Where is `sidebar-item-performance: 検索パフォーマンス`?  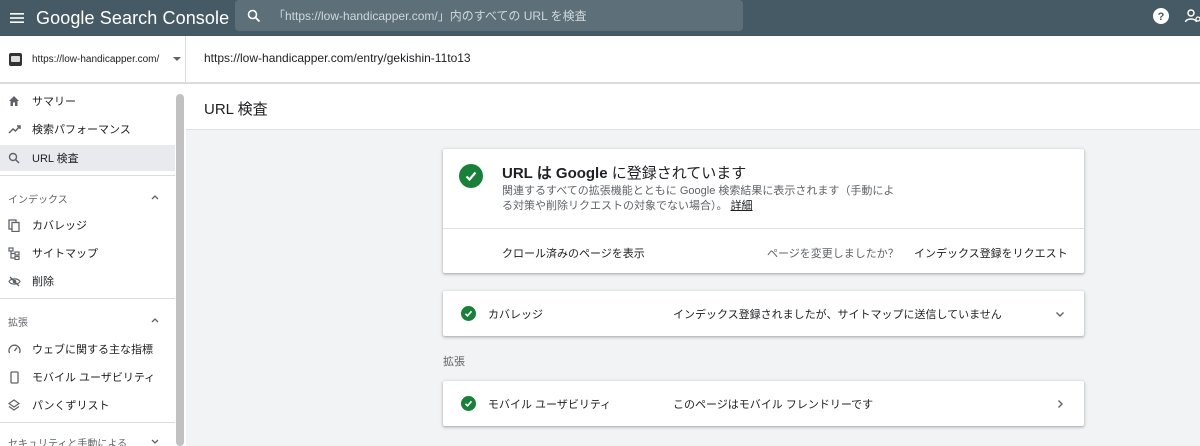
sidebar-item-performance: 検索パフォーマンス is located at coordinates (87, 129).